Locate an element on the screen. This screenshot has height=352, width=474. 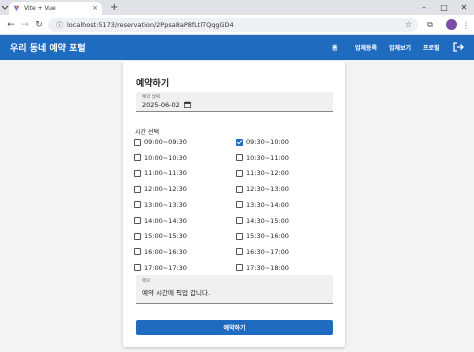
reload-icon: ↻ is located at coordinates (39, 25).